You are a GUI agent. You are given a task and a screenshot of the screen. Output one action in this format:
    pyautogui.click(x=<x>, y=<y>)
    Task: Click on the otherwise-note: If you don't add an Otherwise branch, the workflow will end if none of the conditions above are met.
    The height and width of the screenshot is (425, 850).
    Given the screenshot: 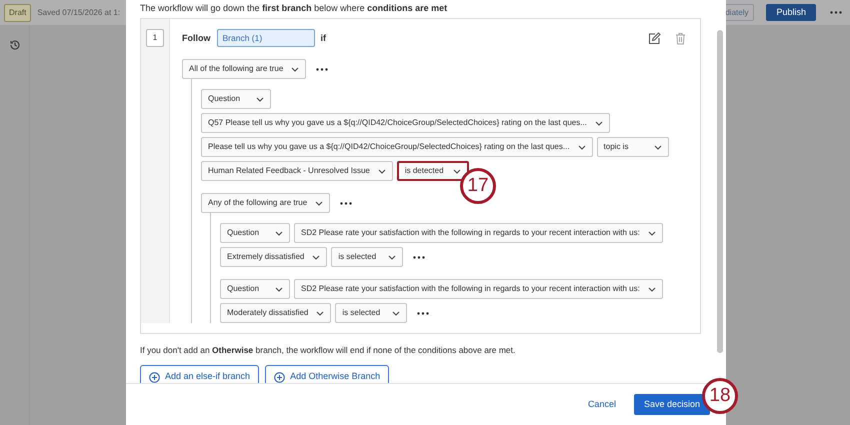 What is the action you would take?
    pyautogui.click(x=328, y=351)
    